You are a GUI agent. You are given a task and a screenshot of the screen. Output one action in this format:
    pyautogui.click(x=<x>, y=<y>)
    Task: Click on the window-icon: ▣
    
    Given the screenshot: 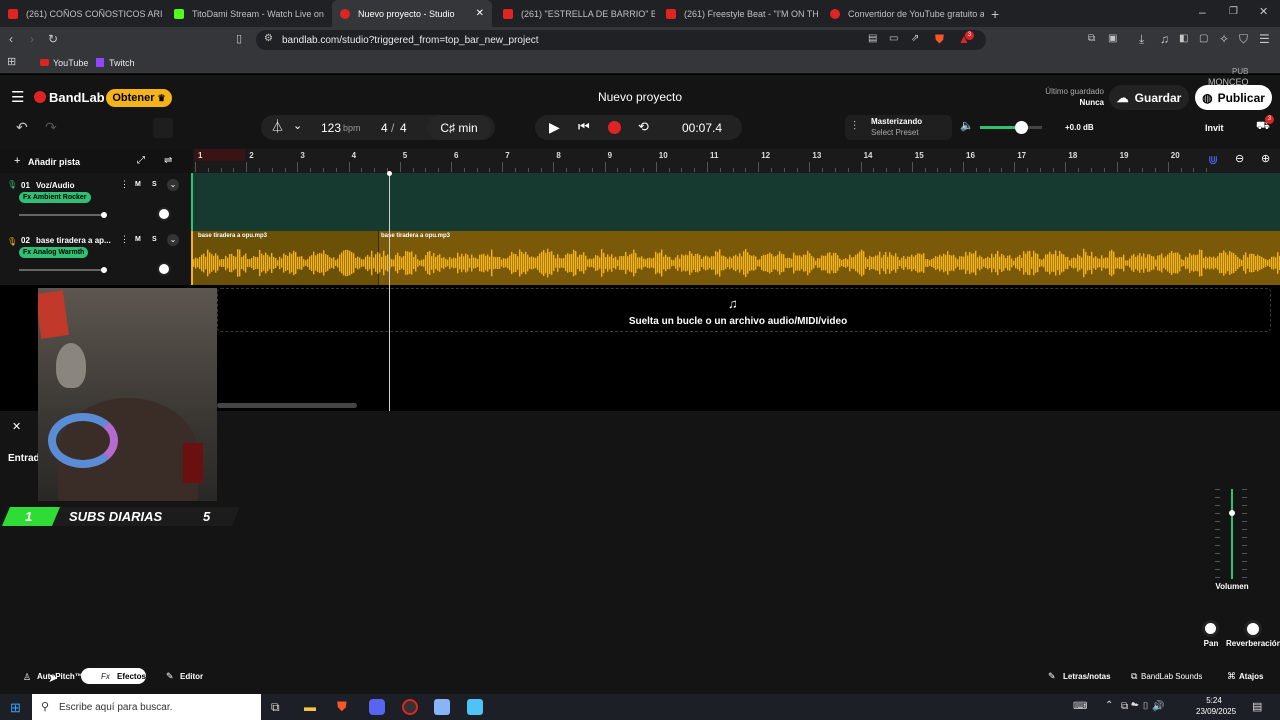 What is the action you would take?
    pyautogui.click(x=1112, y=39)
    